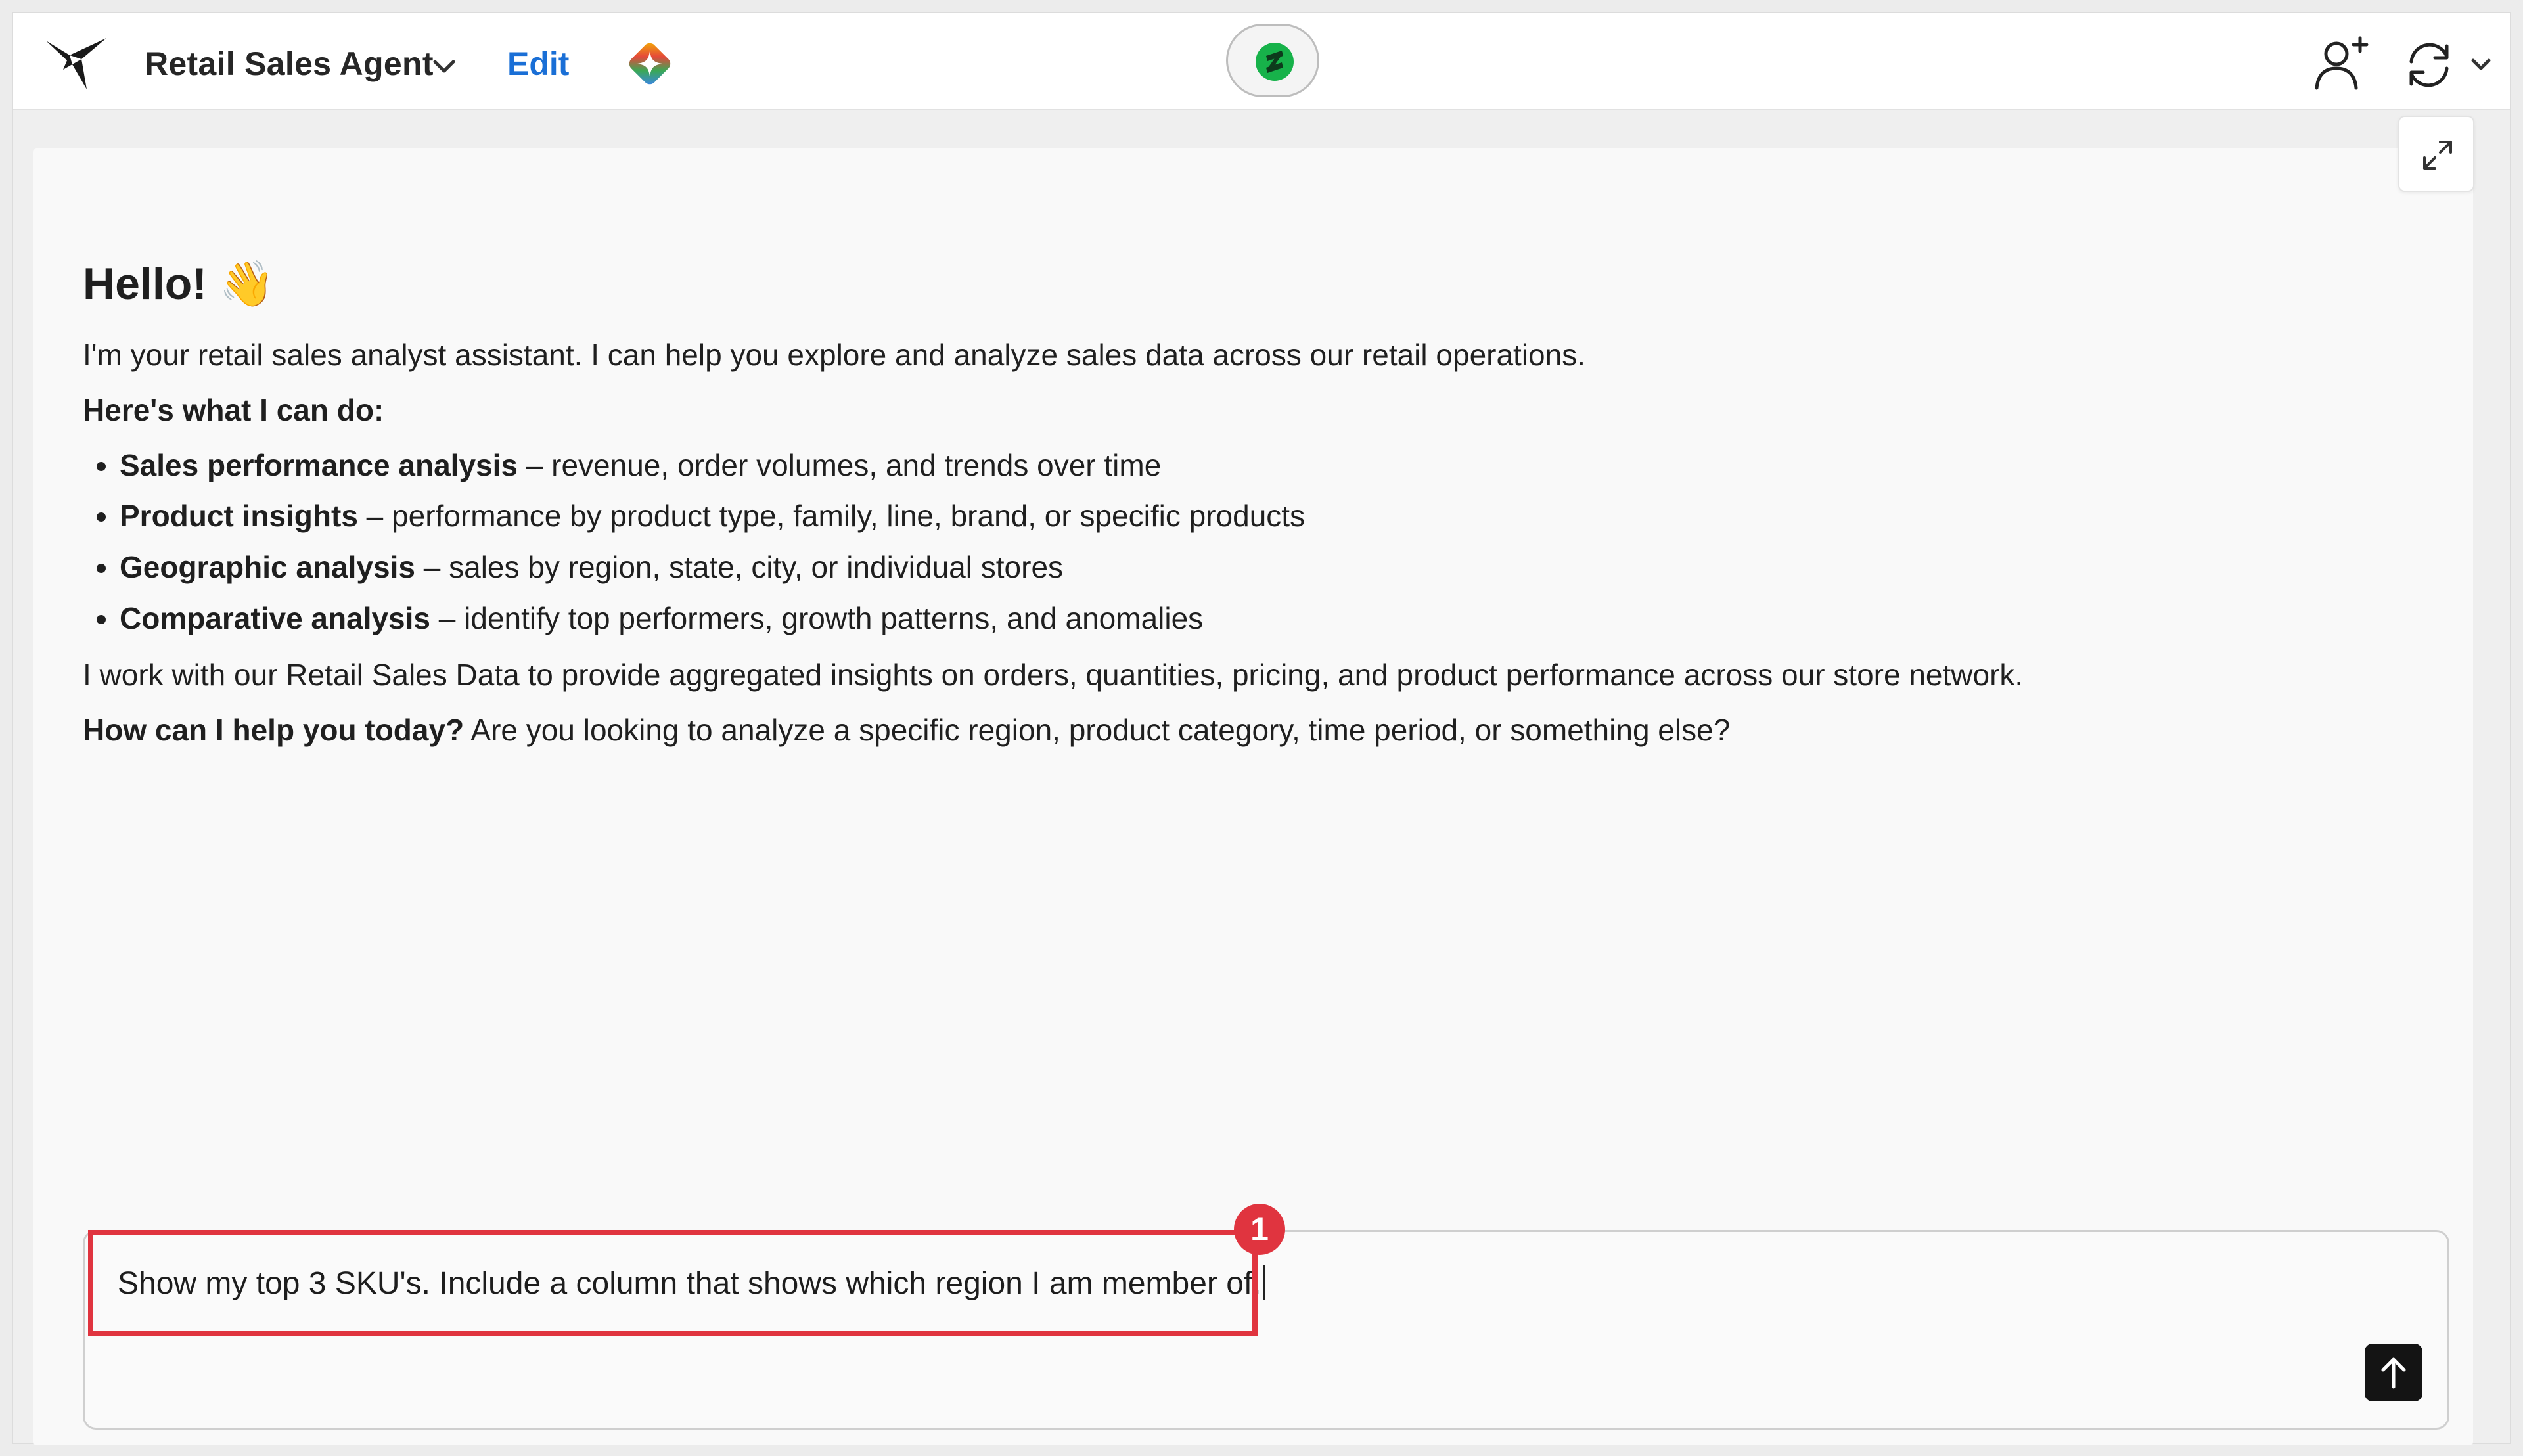 The height and width of the screenshot is (1456, 2523). What do you see at coordinates (2341, 63) in the screenshot?
I see `user-plus-icon` at bounding box center [2341, 63].